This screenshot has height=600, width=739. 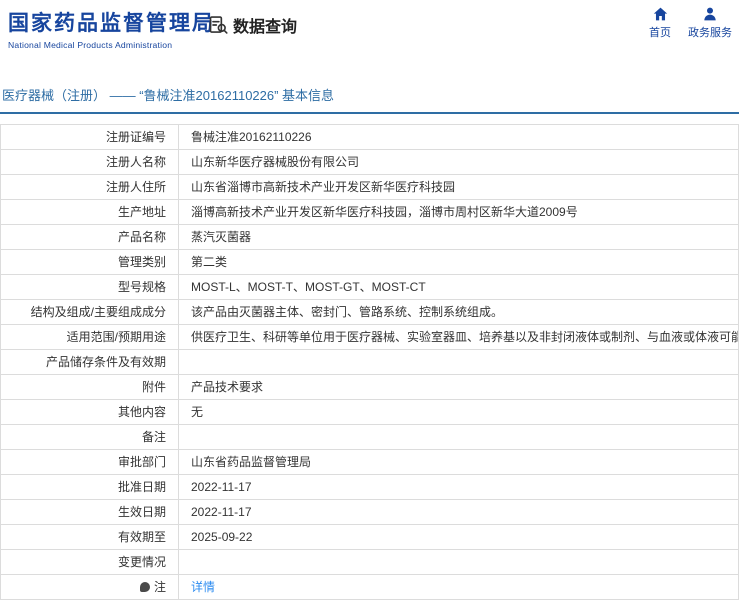 I want to click on row-label: 审批部门, so click(x=89, y=462).